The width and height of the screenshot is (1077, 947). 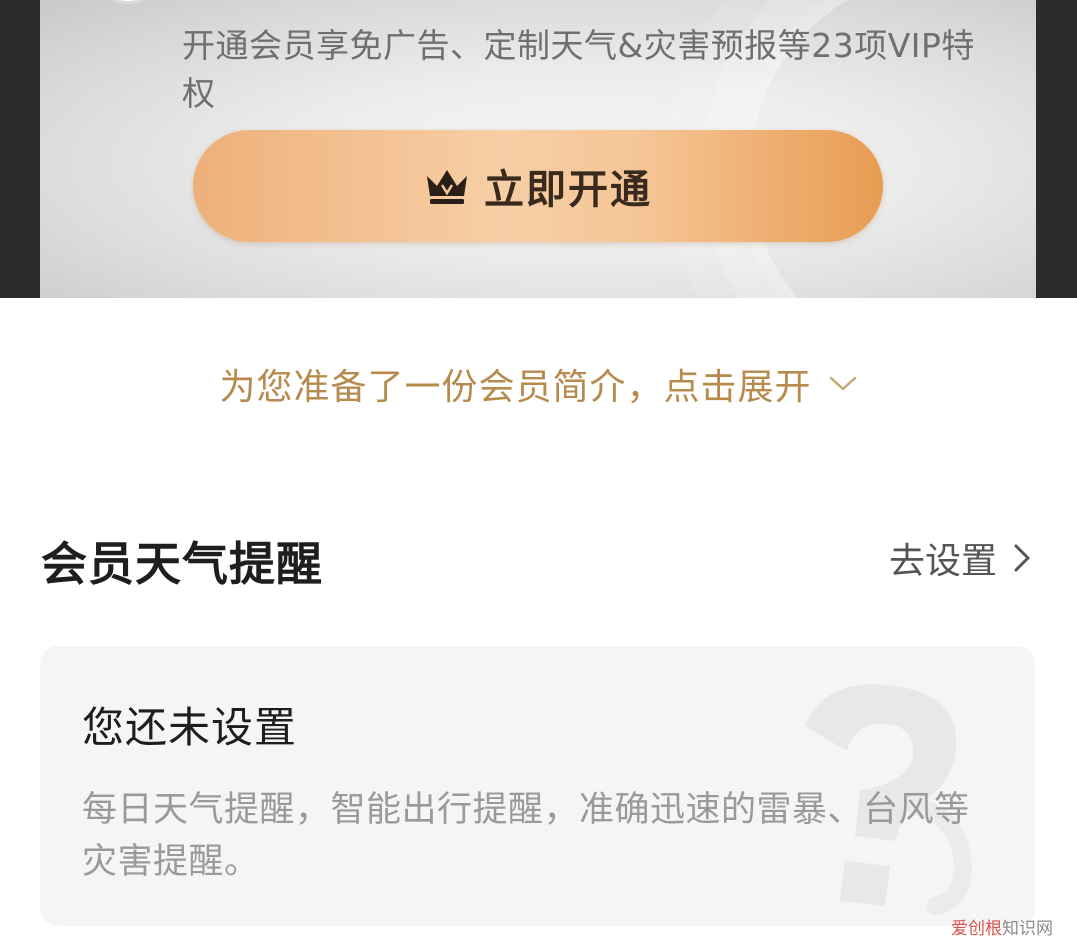 I want to click on go-settings-link: 去设置, so click(x=960, y=558).